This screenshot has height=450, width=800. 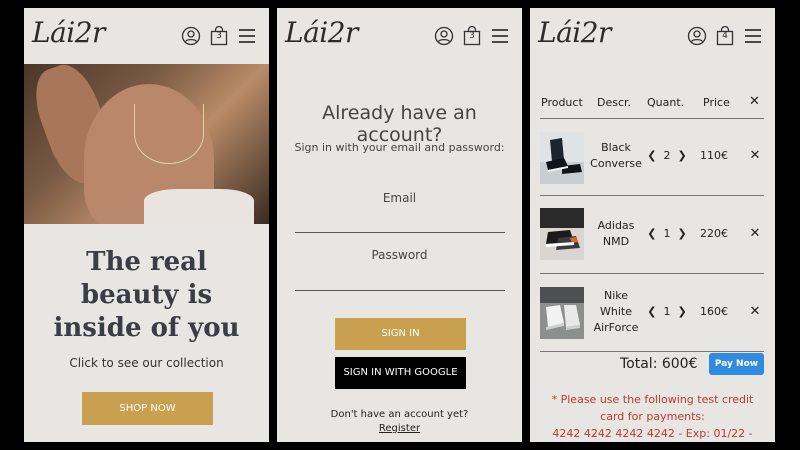 What do you see at coordinates (652, 433) in the screenshot?
I see `test-card-note: 4242 4242 4242 4242 - Exp: 01/22 -` at bounding box center [652, 433].